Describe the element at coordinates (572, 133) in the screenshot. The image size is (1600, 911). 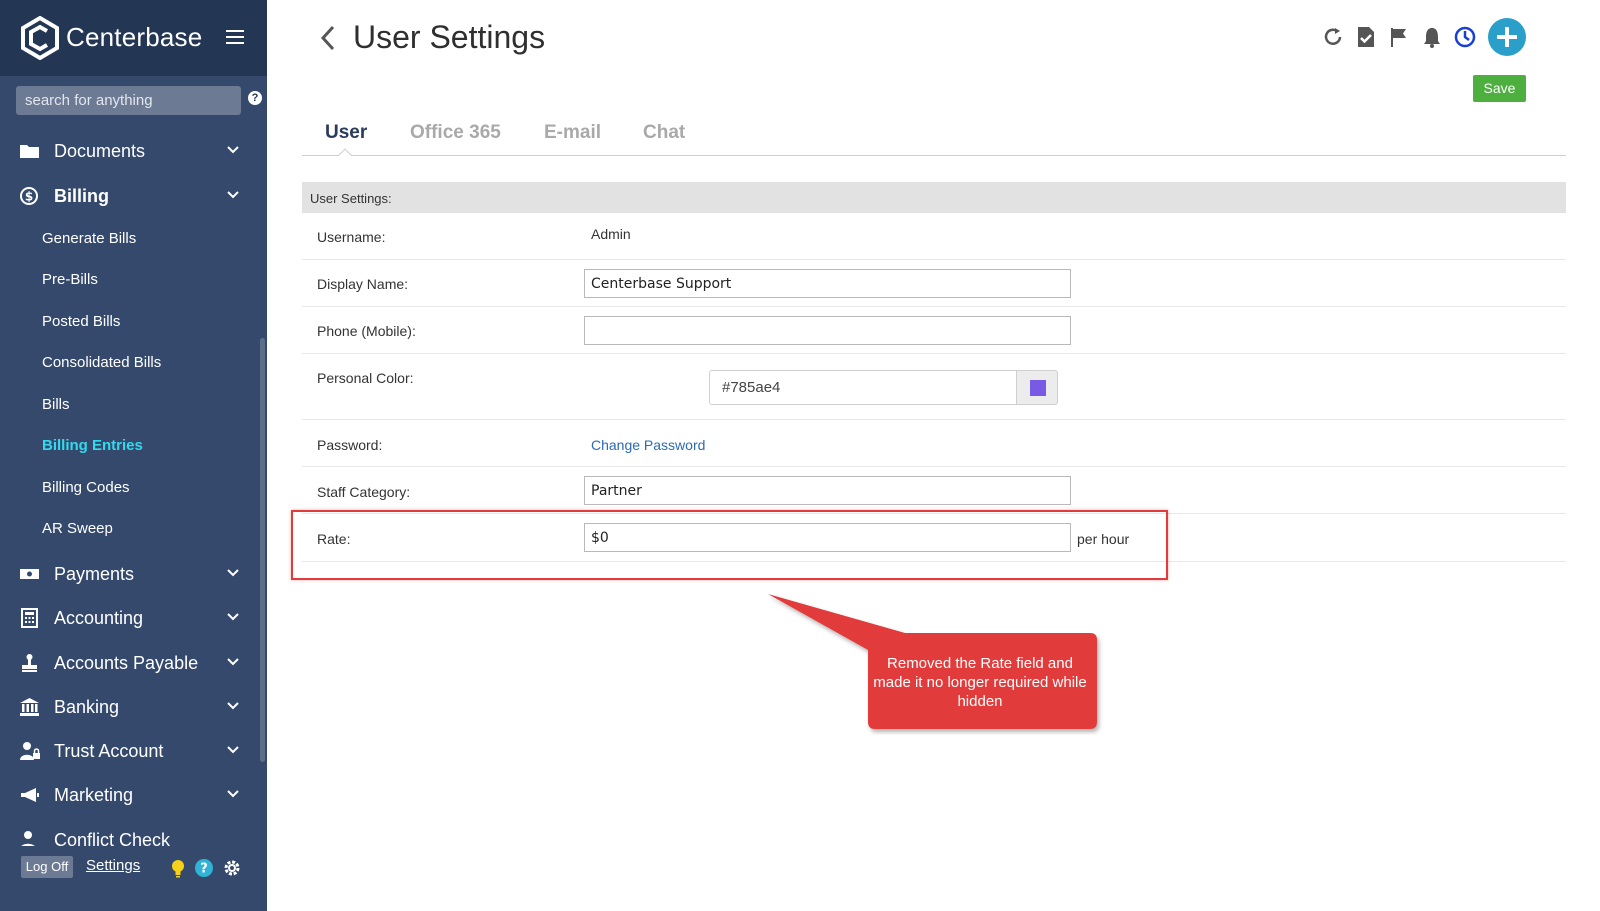
I see `tab-email: E-mail` at that location.